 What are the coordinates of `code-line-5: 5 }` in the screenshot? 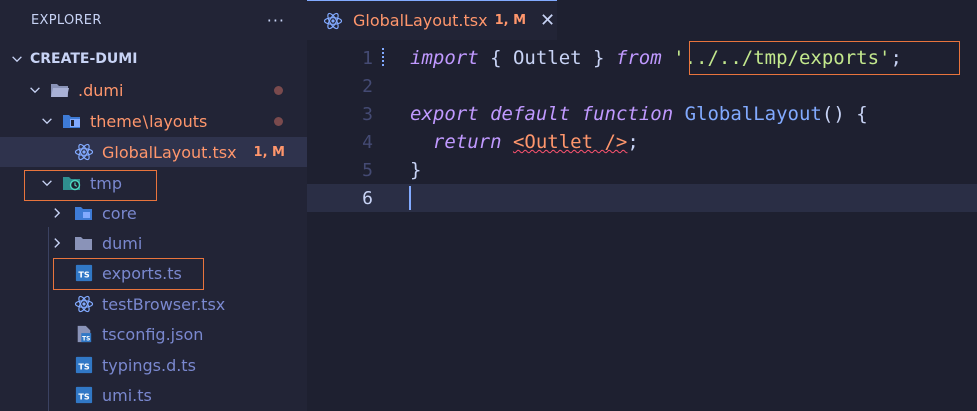 It's located at (642, 170).